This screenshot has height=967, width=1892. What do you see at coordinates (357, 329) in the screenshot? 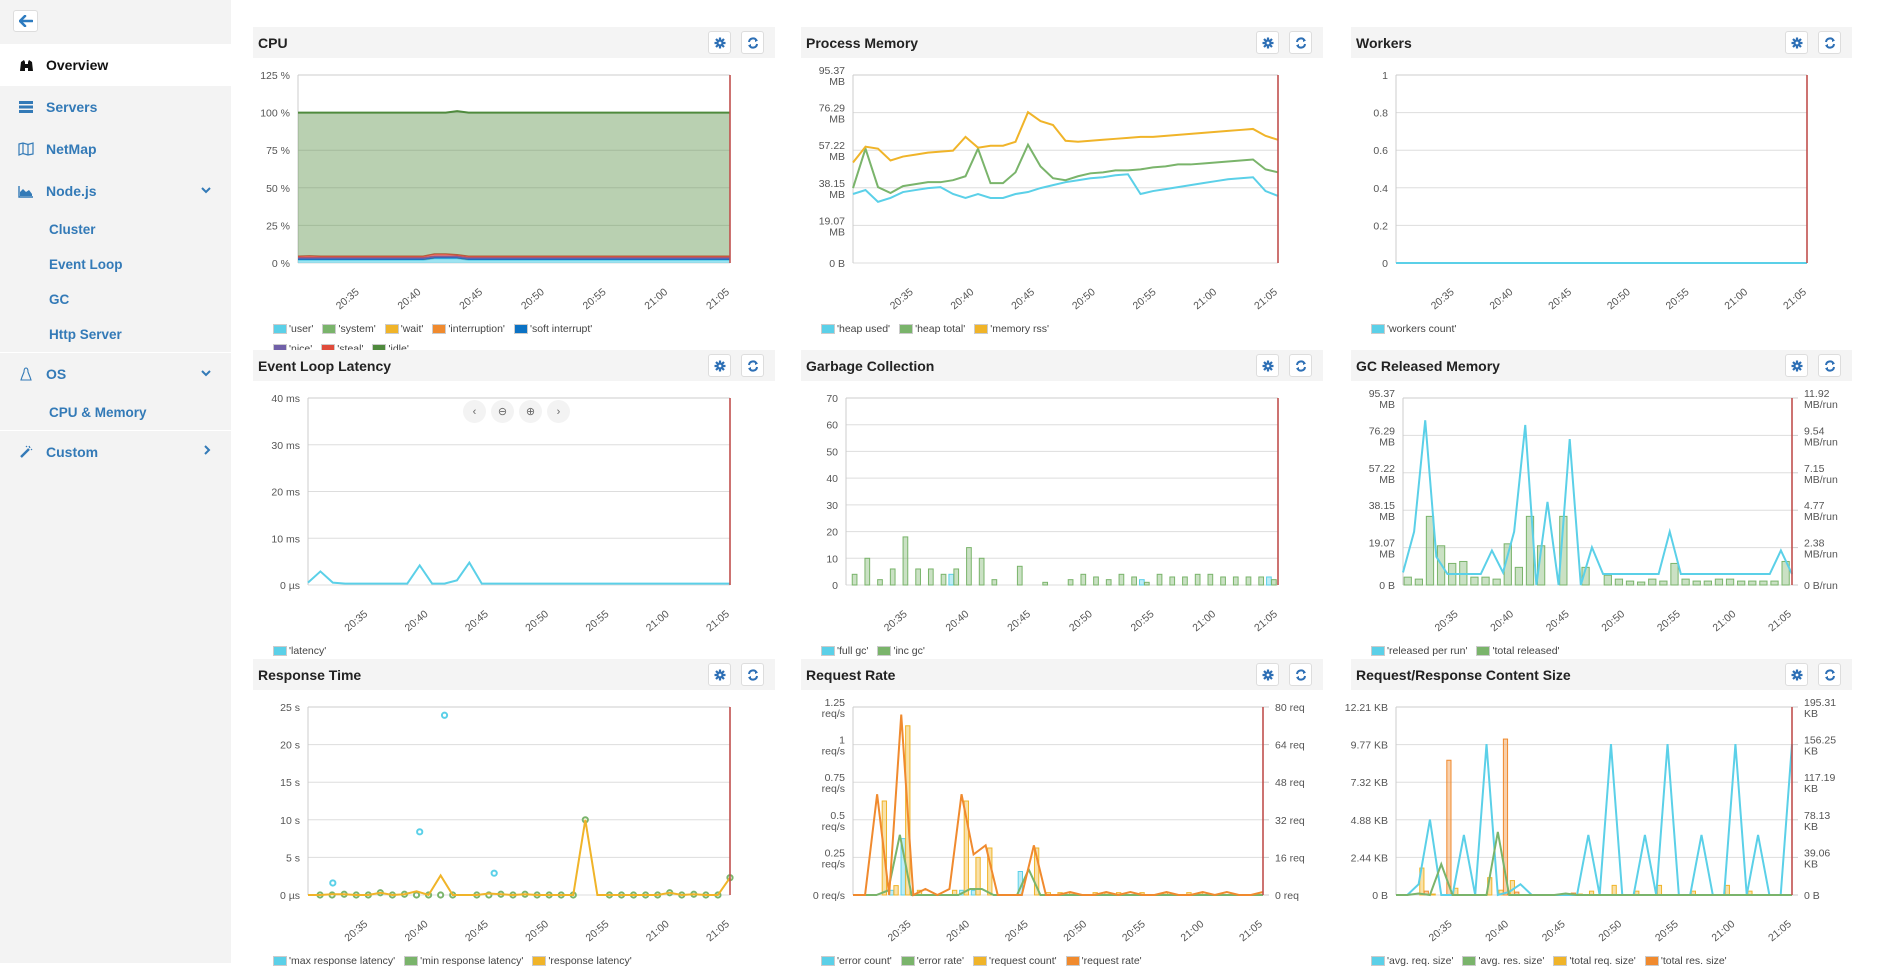
I see `legend-label: 'system'` at bounding box center [357, 329].